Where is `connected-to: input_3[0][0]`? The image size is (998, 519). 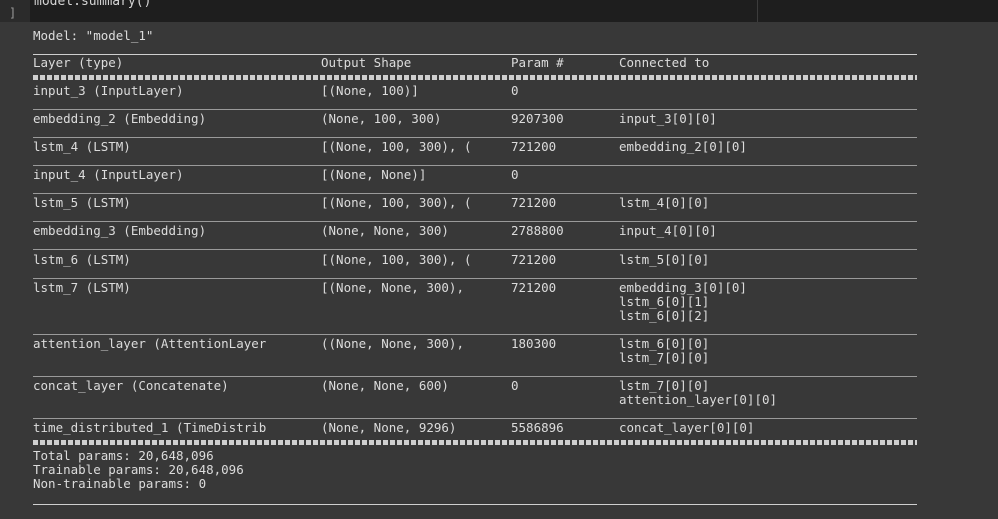 connected-to: input_3[0][0] is located at coordinates (668, 118).